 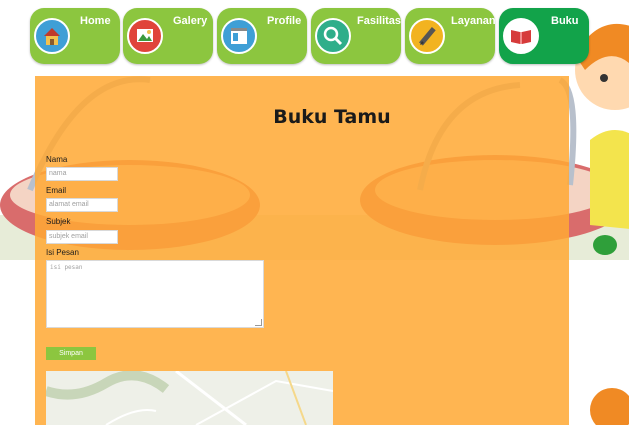 I want to click on name-input: nama, so click(x=82, y=174).